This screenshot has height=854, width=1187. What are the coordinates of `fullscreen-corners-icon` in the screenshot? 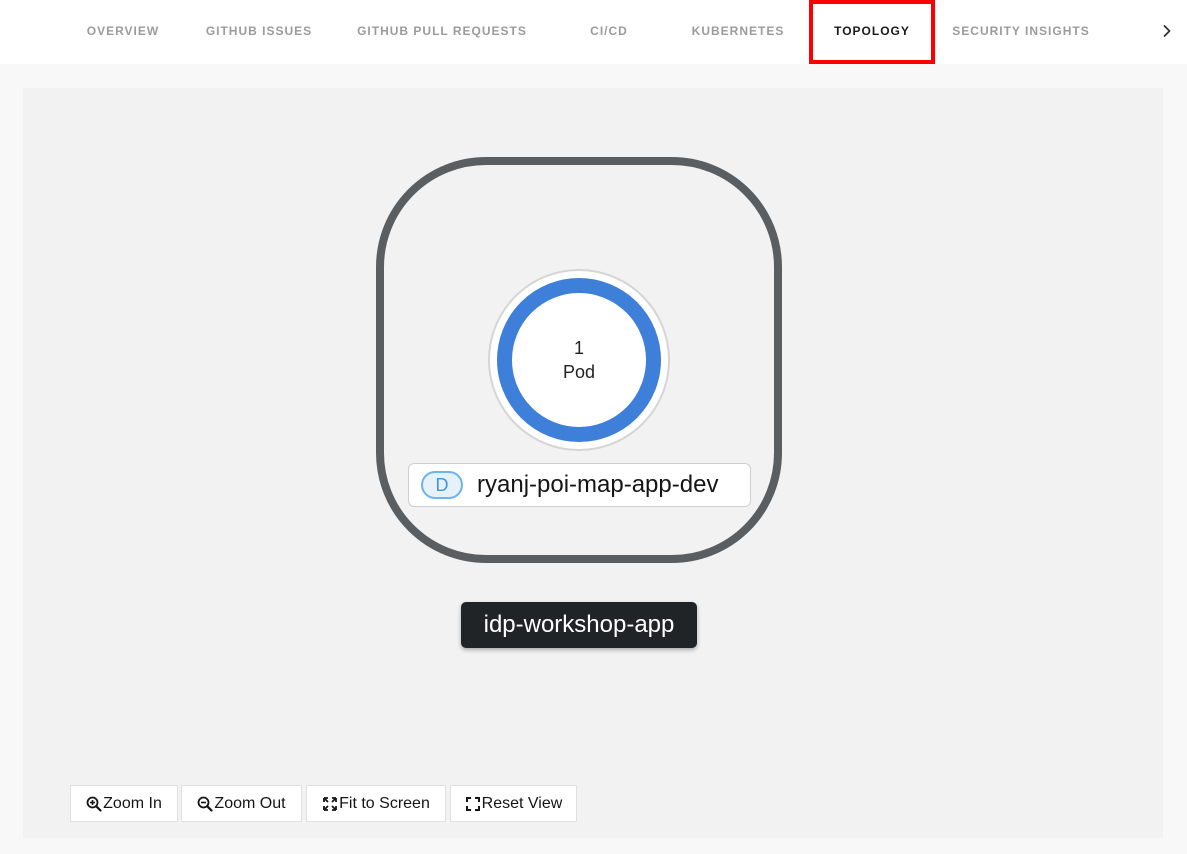 It's located at (472, 803).